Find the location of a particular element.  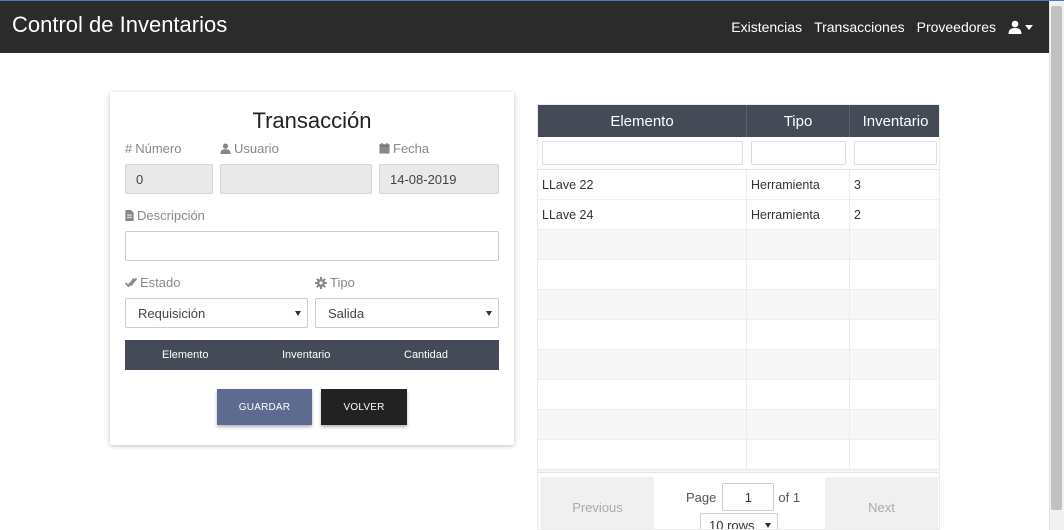

numero-label: # Número is located at coordinates (153, 148).